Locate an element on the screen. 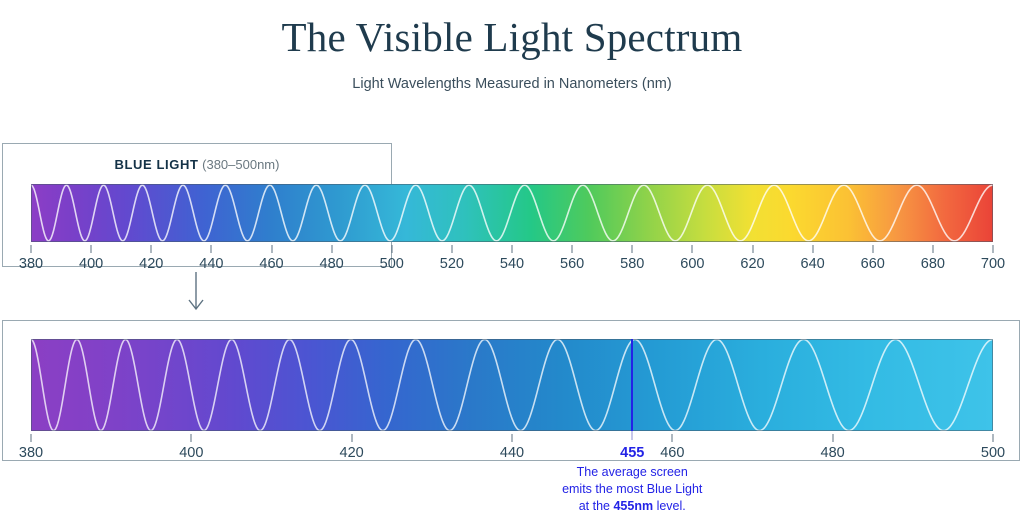  axis-tick-label: 700 is located at coordinates (993, 264).